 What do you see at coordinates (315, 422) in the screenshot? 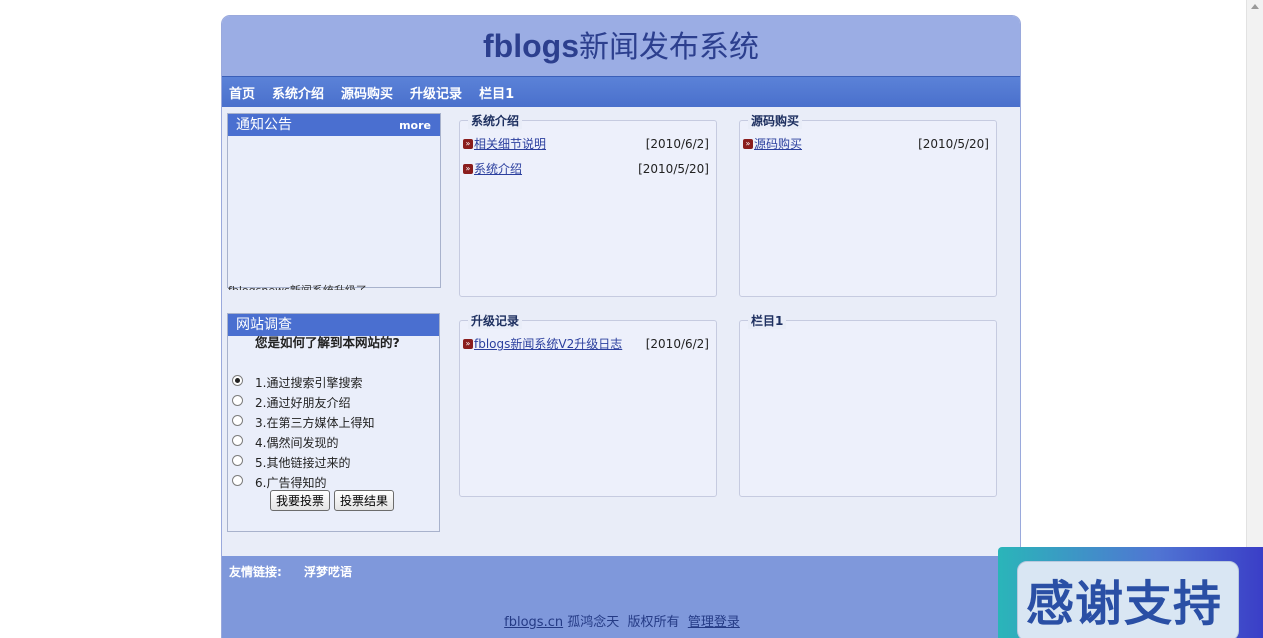
I see `survey-option-label: 3.在第三方媒体上得知` at bounding box center [315, 422].